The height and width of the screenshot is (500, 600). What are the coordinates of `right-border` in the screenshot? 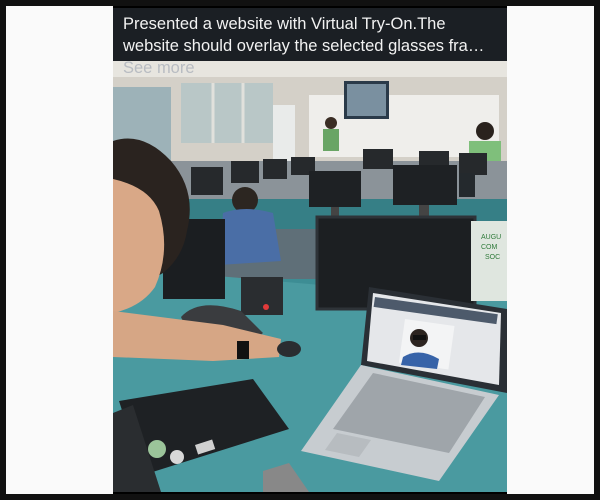 It's located at (597, 250).